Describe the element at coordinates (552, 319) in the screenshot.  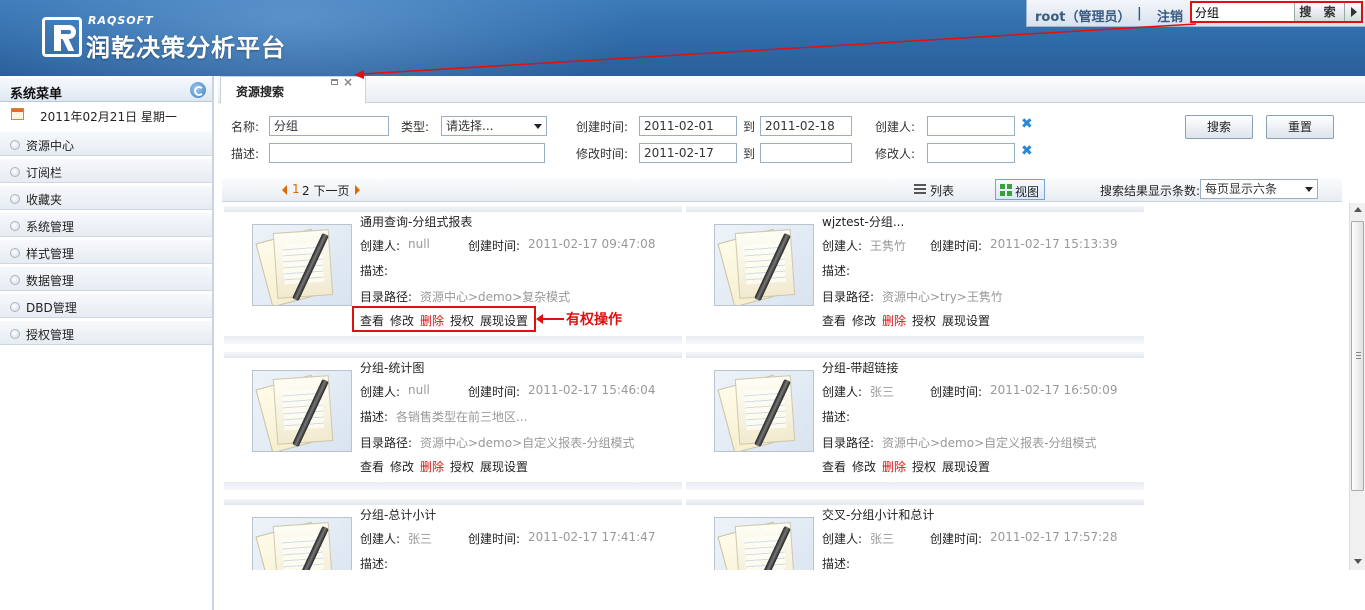
I see `annotation-arrow-line` at that location.